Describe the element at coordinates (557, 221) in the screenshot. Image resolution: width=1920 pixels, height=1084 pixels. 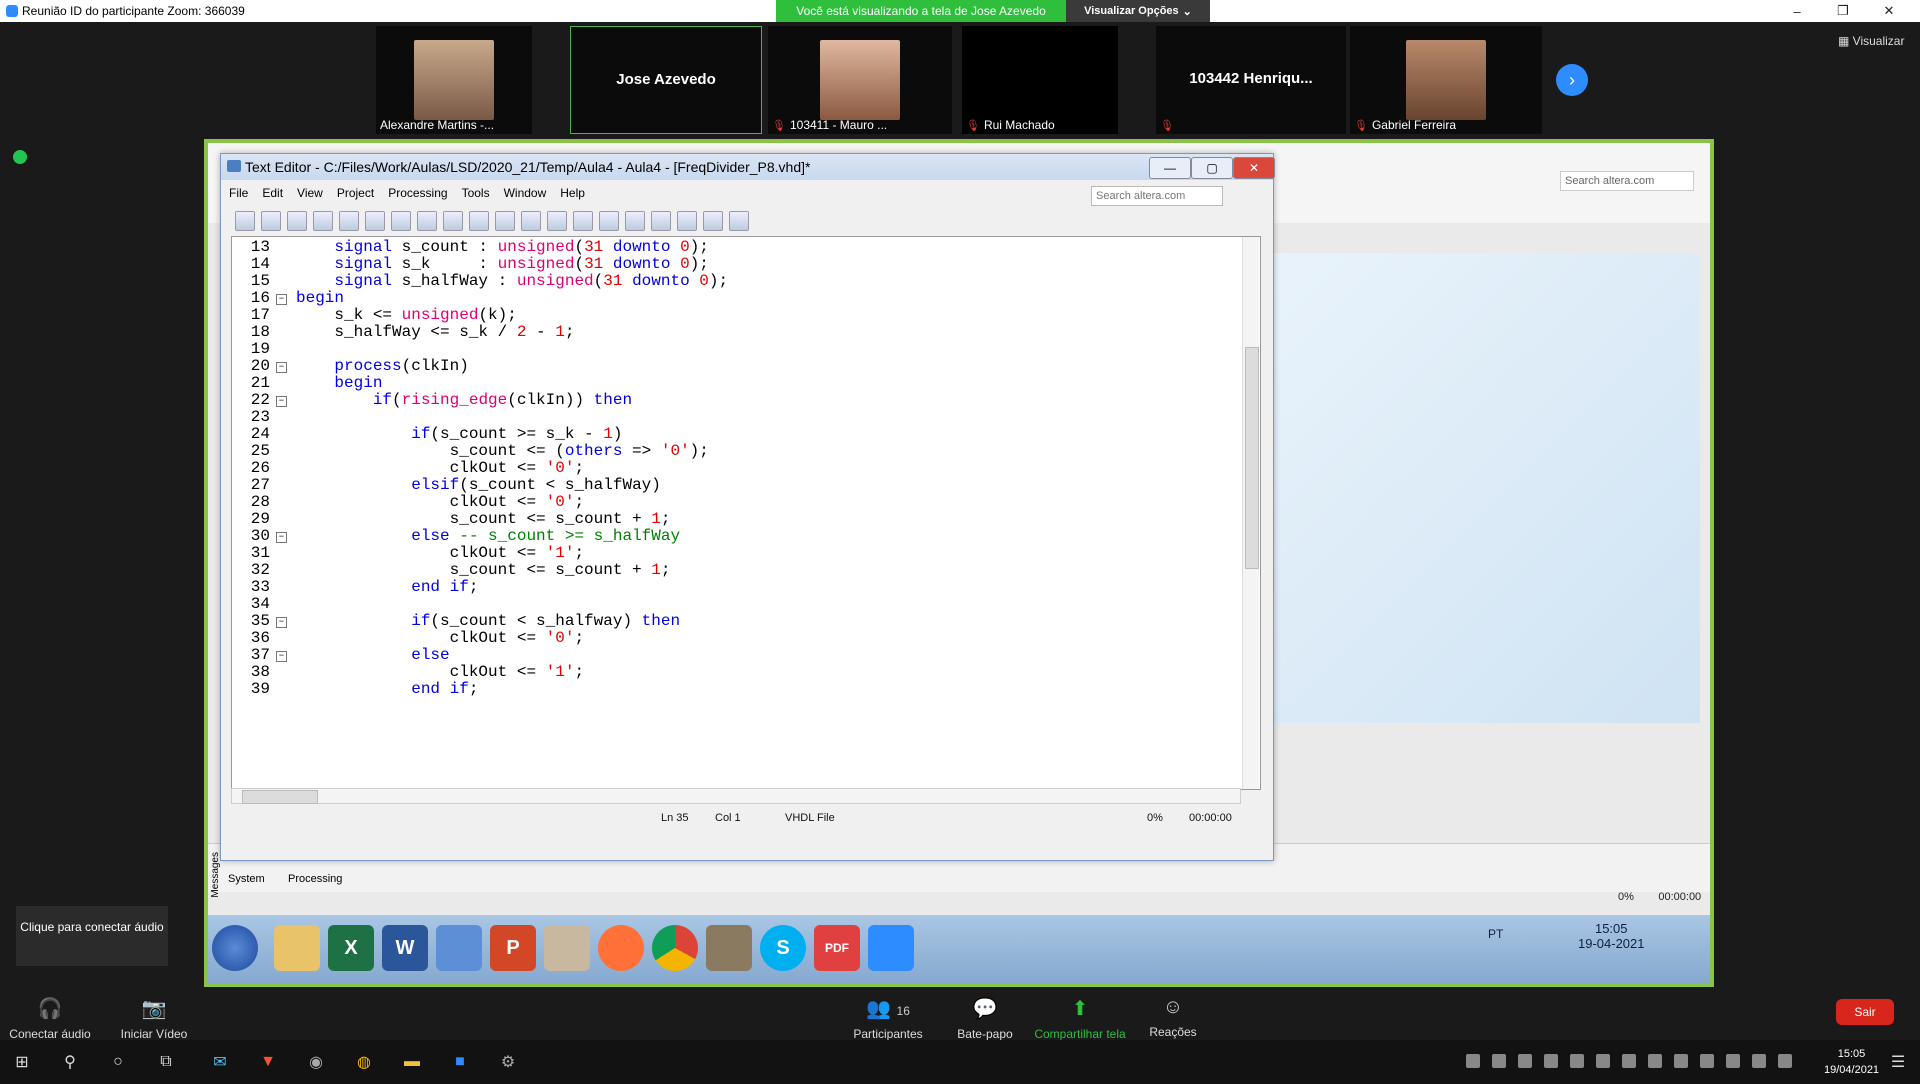
I see `uncomment-icon` at that location.